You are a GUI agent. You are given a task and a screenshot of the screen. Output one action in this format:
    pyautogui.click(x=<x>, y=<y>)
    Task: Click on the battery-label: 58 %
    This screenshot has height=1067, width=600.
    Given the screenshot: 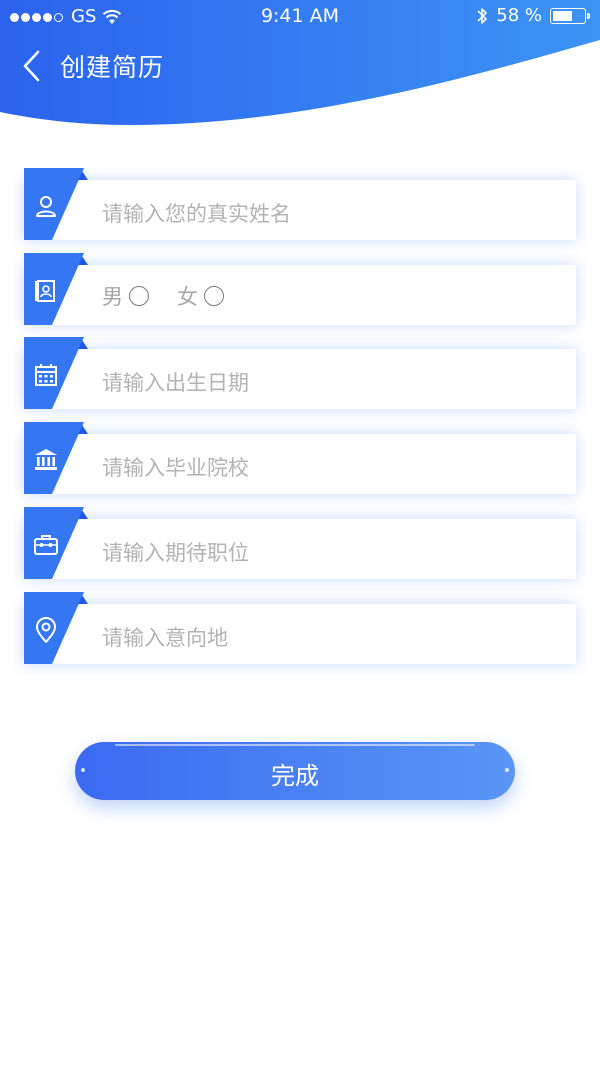 What is the action you would take?
    pyautogui.click(x=519, y=15)
    